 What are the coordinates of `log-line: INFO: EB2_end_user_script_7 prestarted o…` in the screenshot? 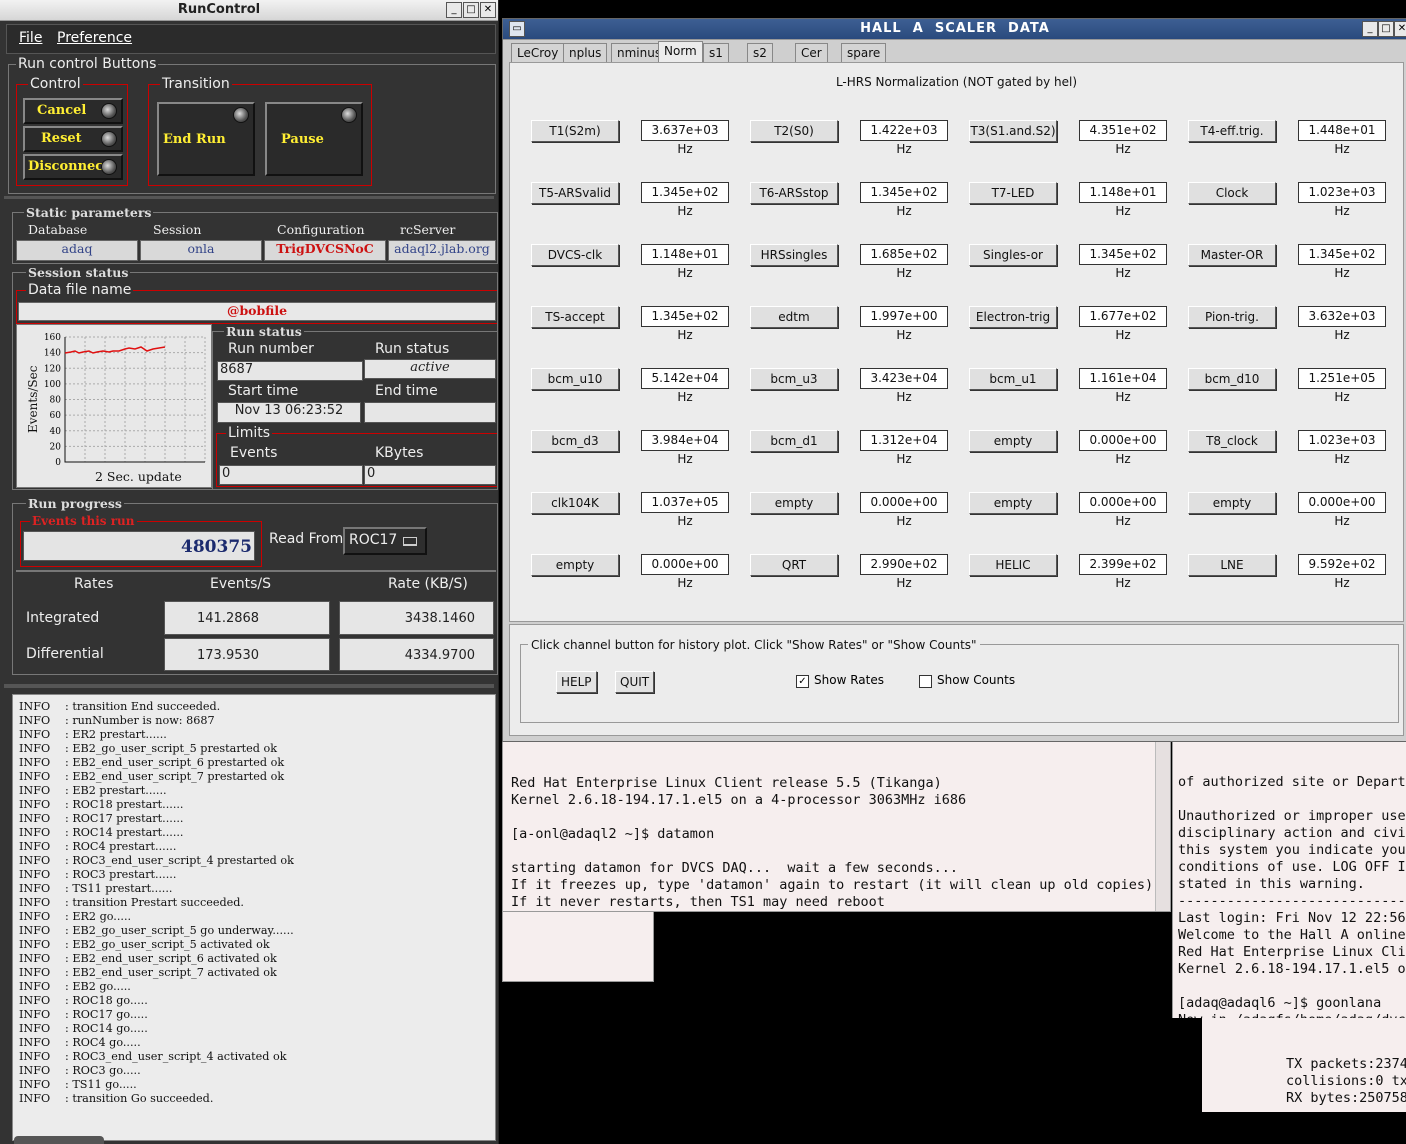 It's located at (254, 777).